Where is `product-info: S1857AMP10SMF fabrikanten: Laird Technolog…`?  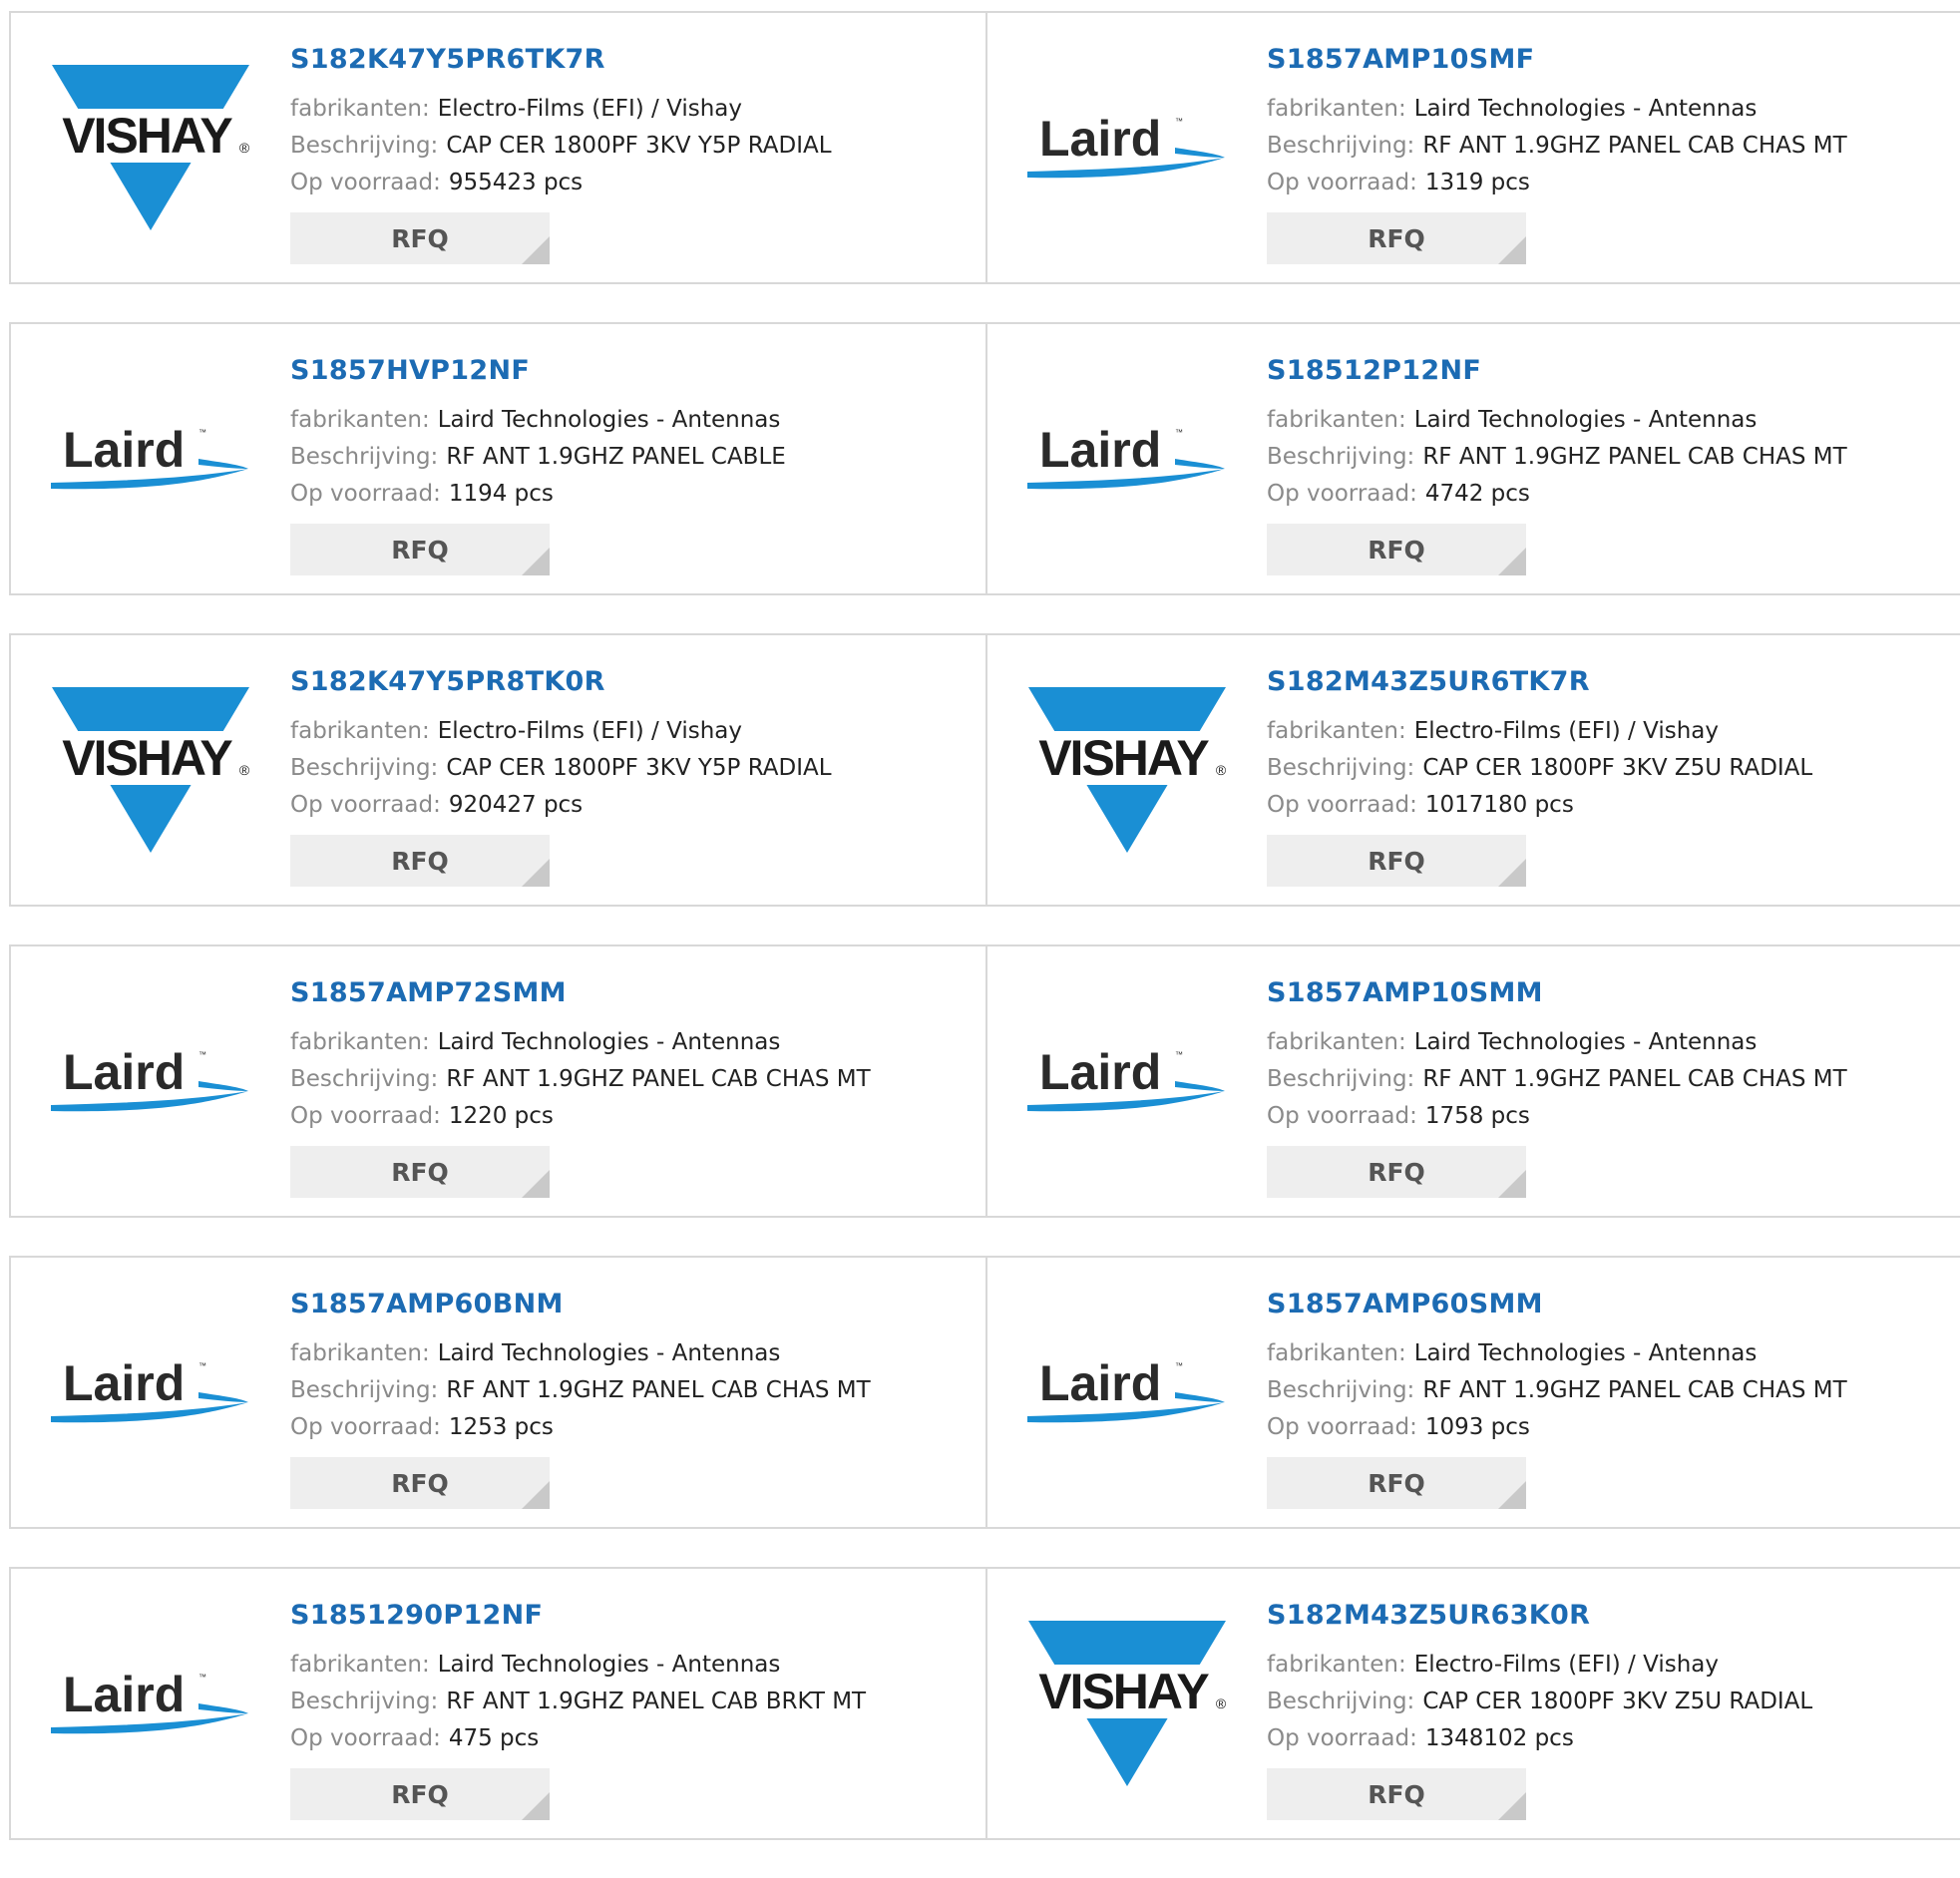
product-info: S1857AMP10SMF fabrikanten: Laird Technolog… is located at coordinates (1609, 122).